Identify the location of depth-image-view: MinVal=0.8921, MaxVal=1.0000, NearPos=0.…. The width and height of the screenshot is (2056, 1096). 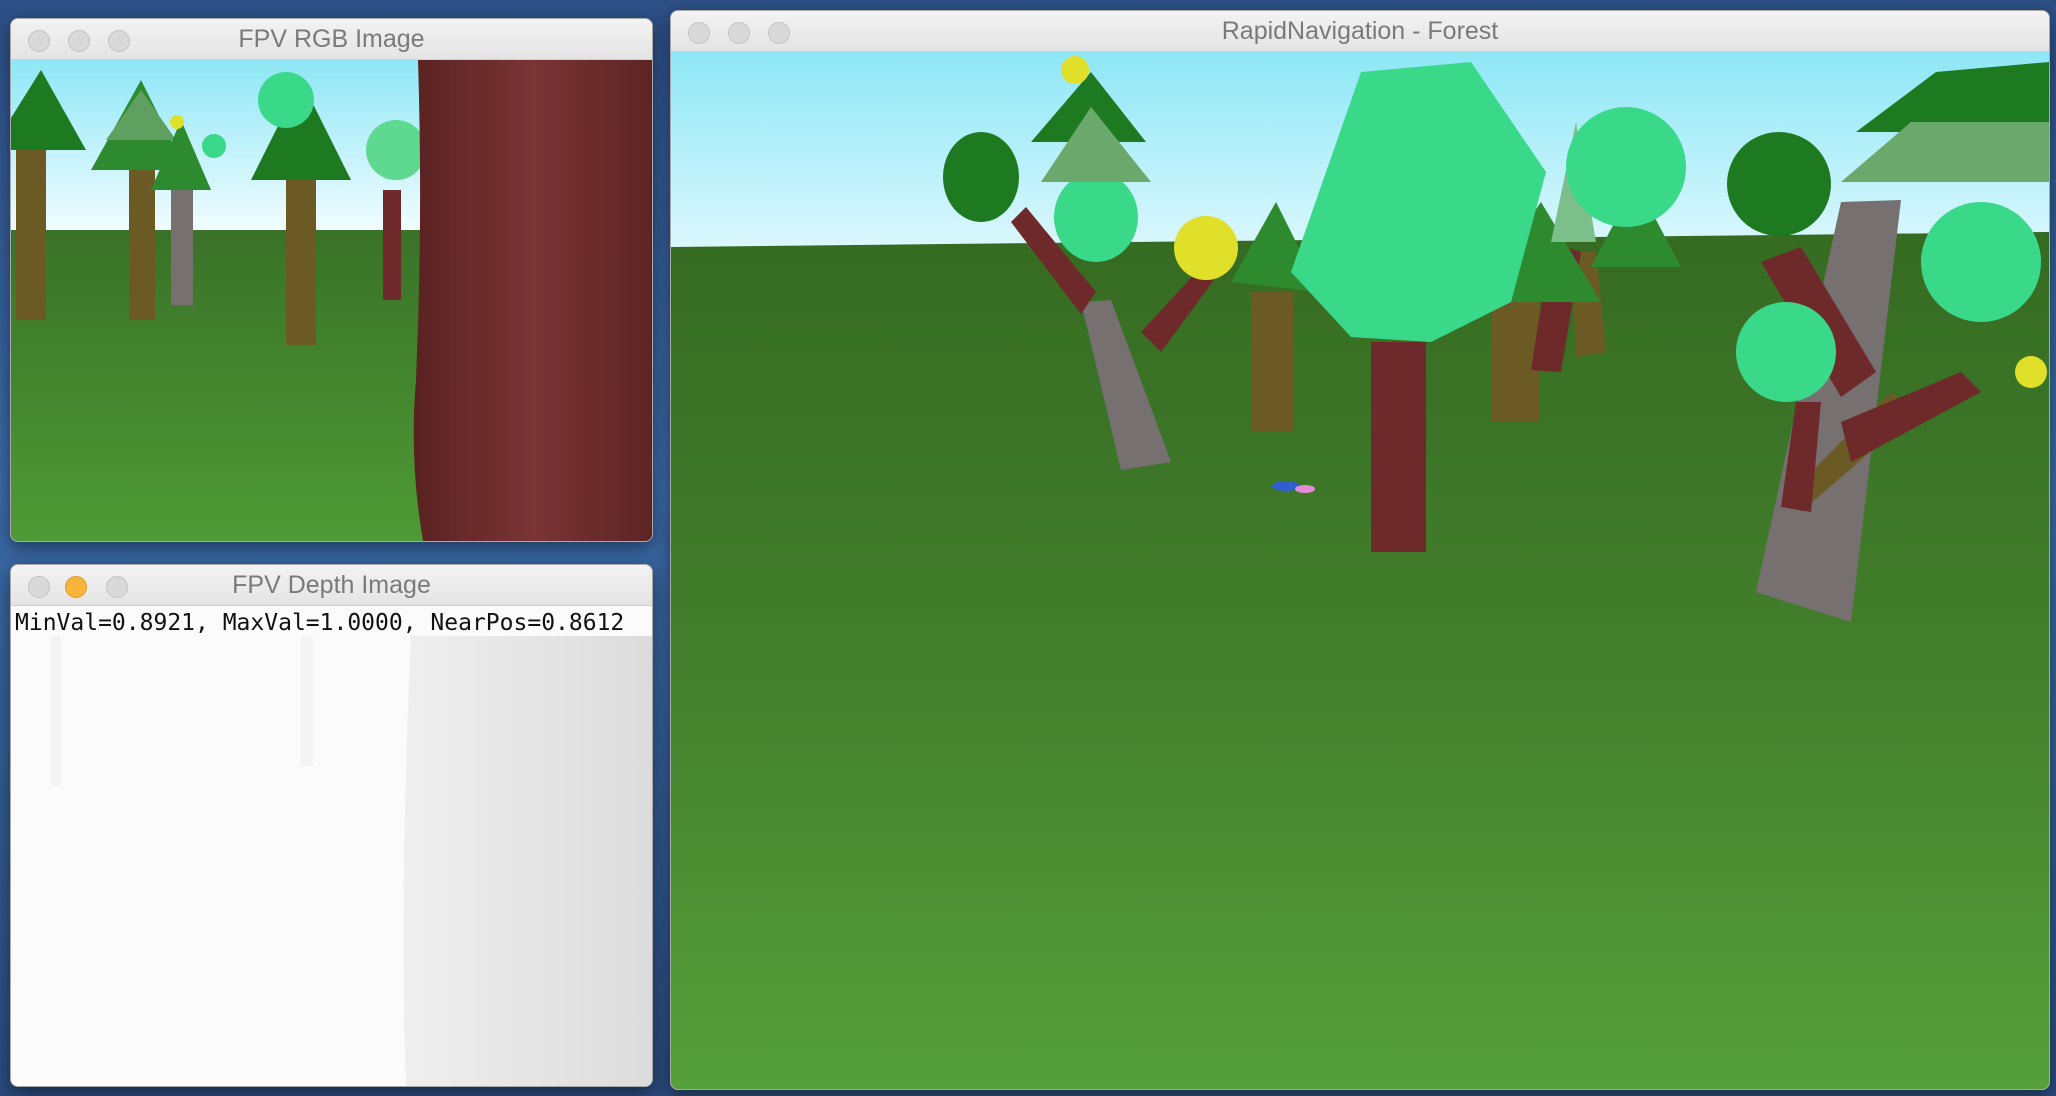
(331, 846).